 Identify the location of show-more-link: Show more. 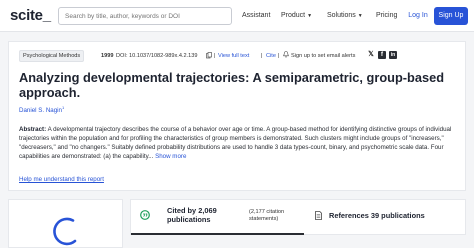
(170, 156).